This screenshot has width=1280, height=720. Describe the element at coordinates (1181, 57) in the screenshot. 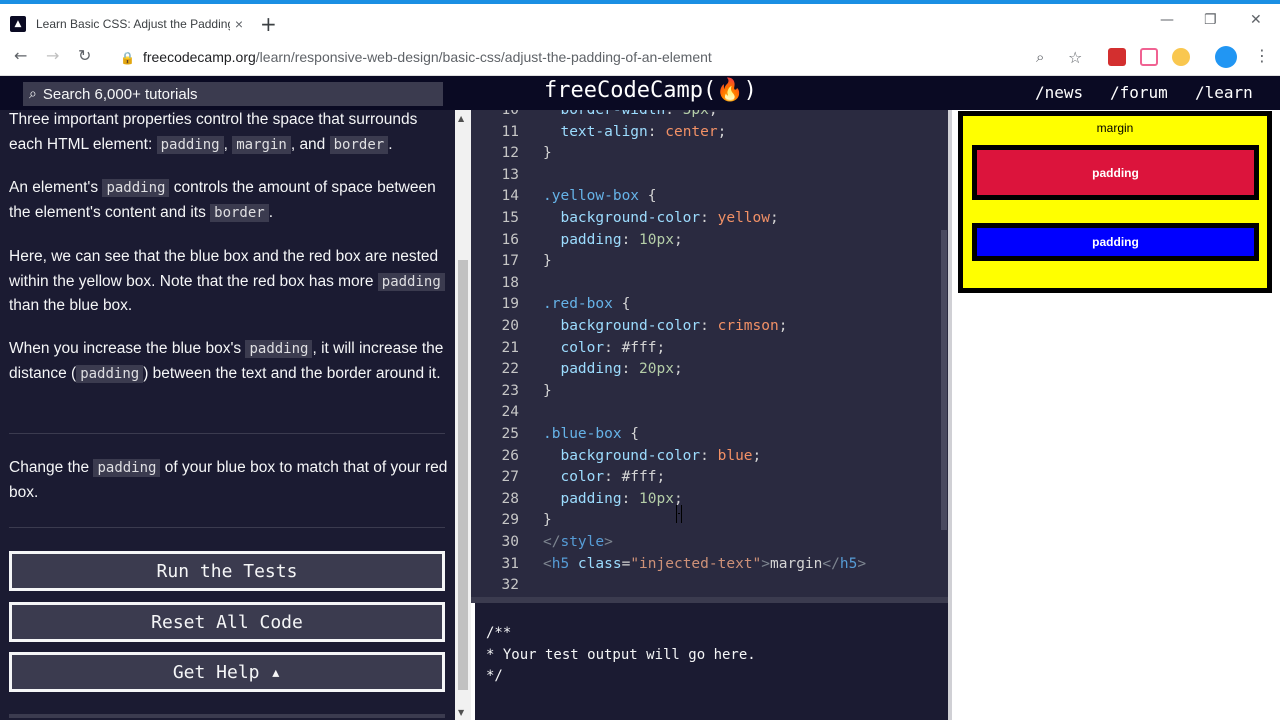

I see `extension-cookie-icon` at that location.